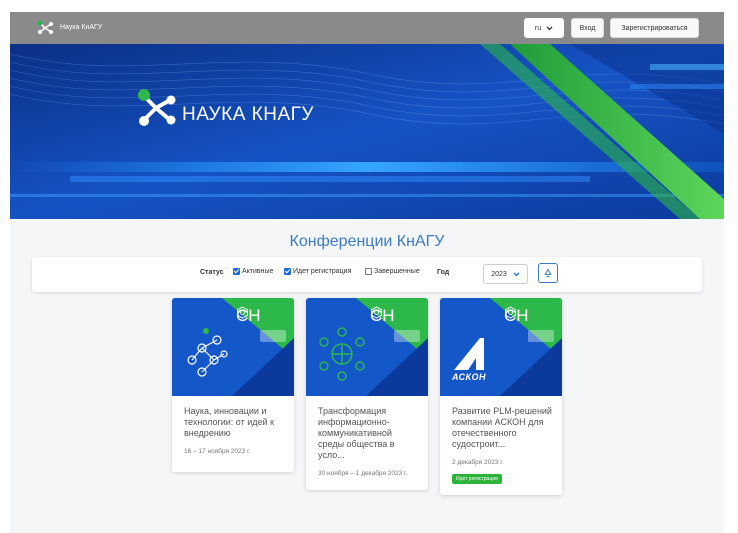 The width and height of the screenshot is (738, 533). I want to click on page-title: Конференции КнАГУ, so click(367, 241).